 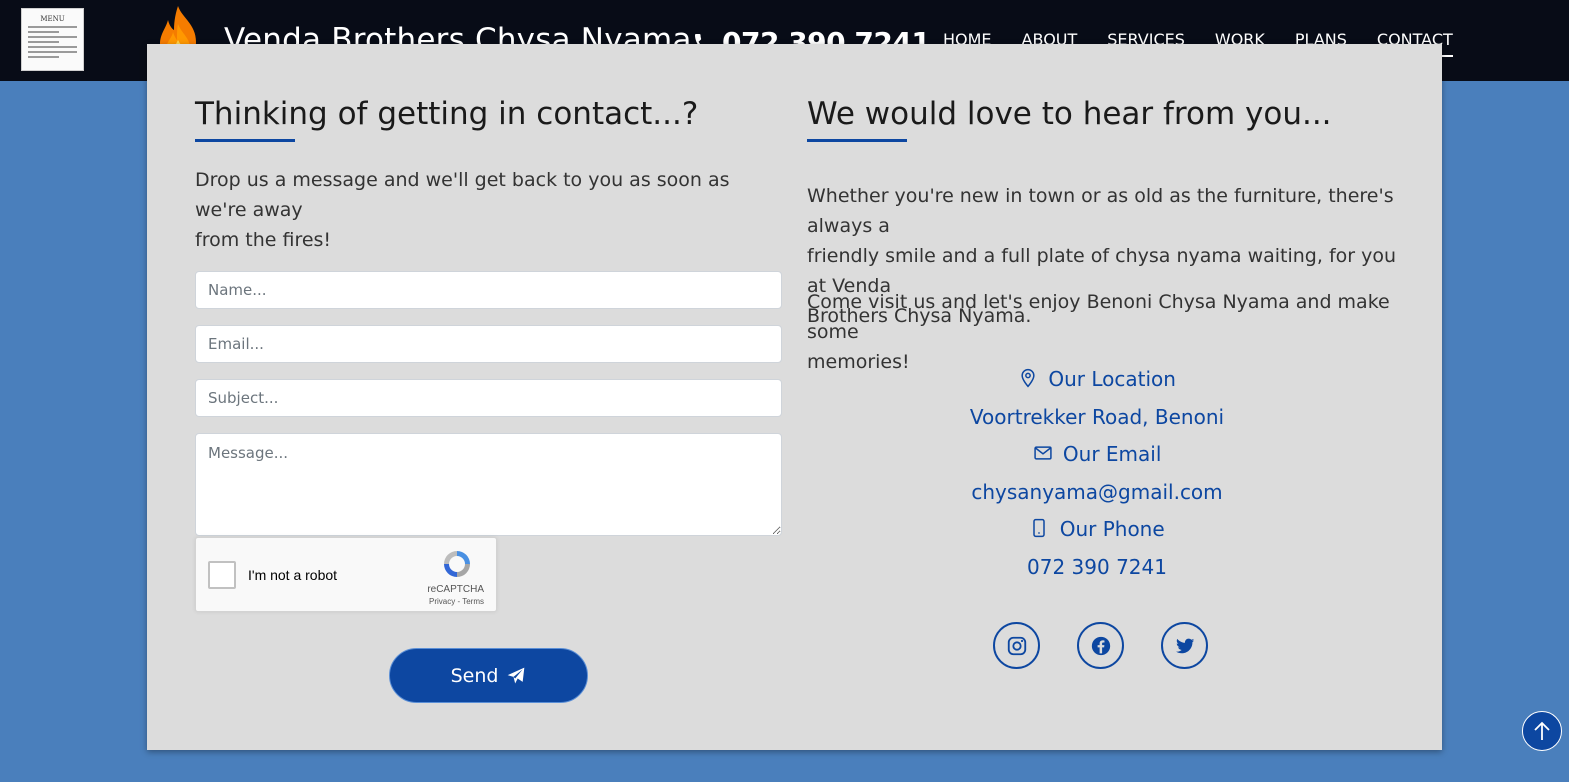 What do you see at coordinates (488, 344) in the screenshot?
I see `email-input` at bounding box center [488, 344].